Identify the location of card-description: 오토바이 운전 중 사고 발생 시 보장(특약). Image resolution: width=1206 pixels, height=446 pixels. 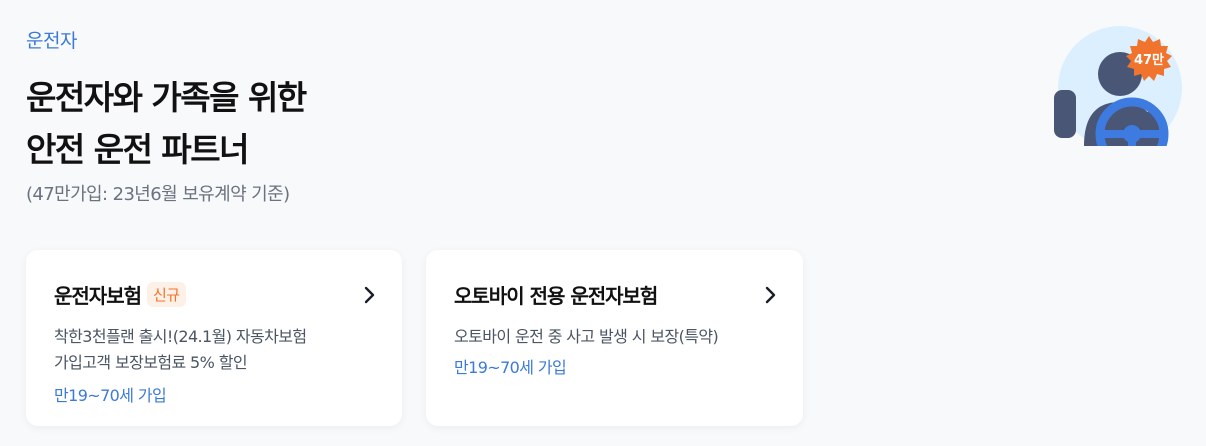
(614, 337).